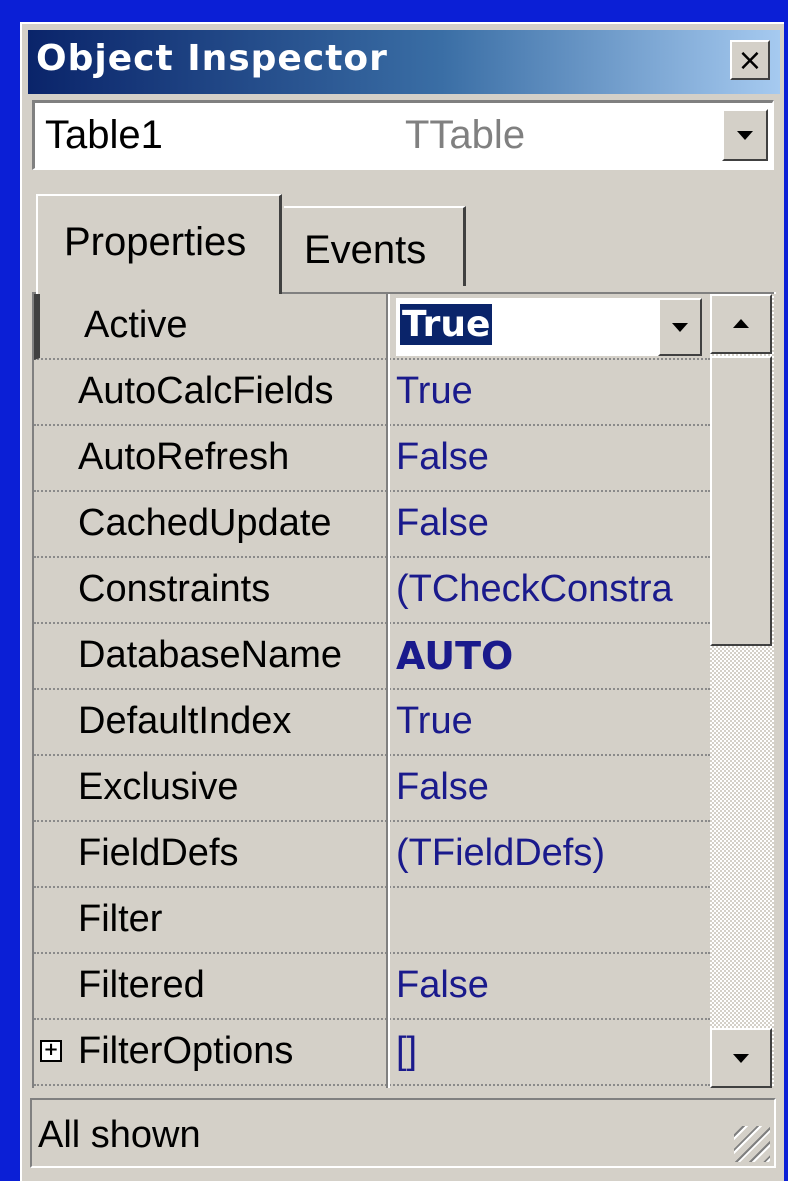 This screenshot has height=1181, width=788. Describe the element at coordinates (372, 1053) in the screenshot. I see `property-row-filteroptions: + FilterOptions []` at that location.